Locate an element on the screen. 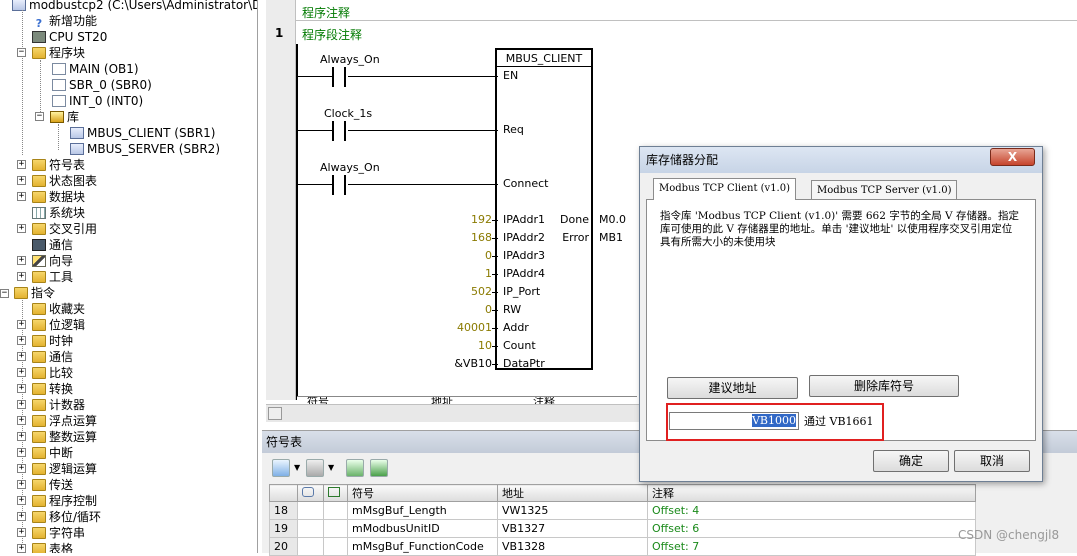  tree-item-mbus-server: MBUS_SERVER (SBR2) is located at coordinates (145, 149).